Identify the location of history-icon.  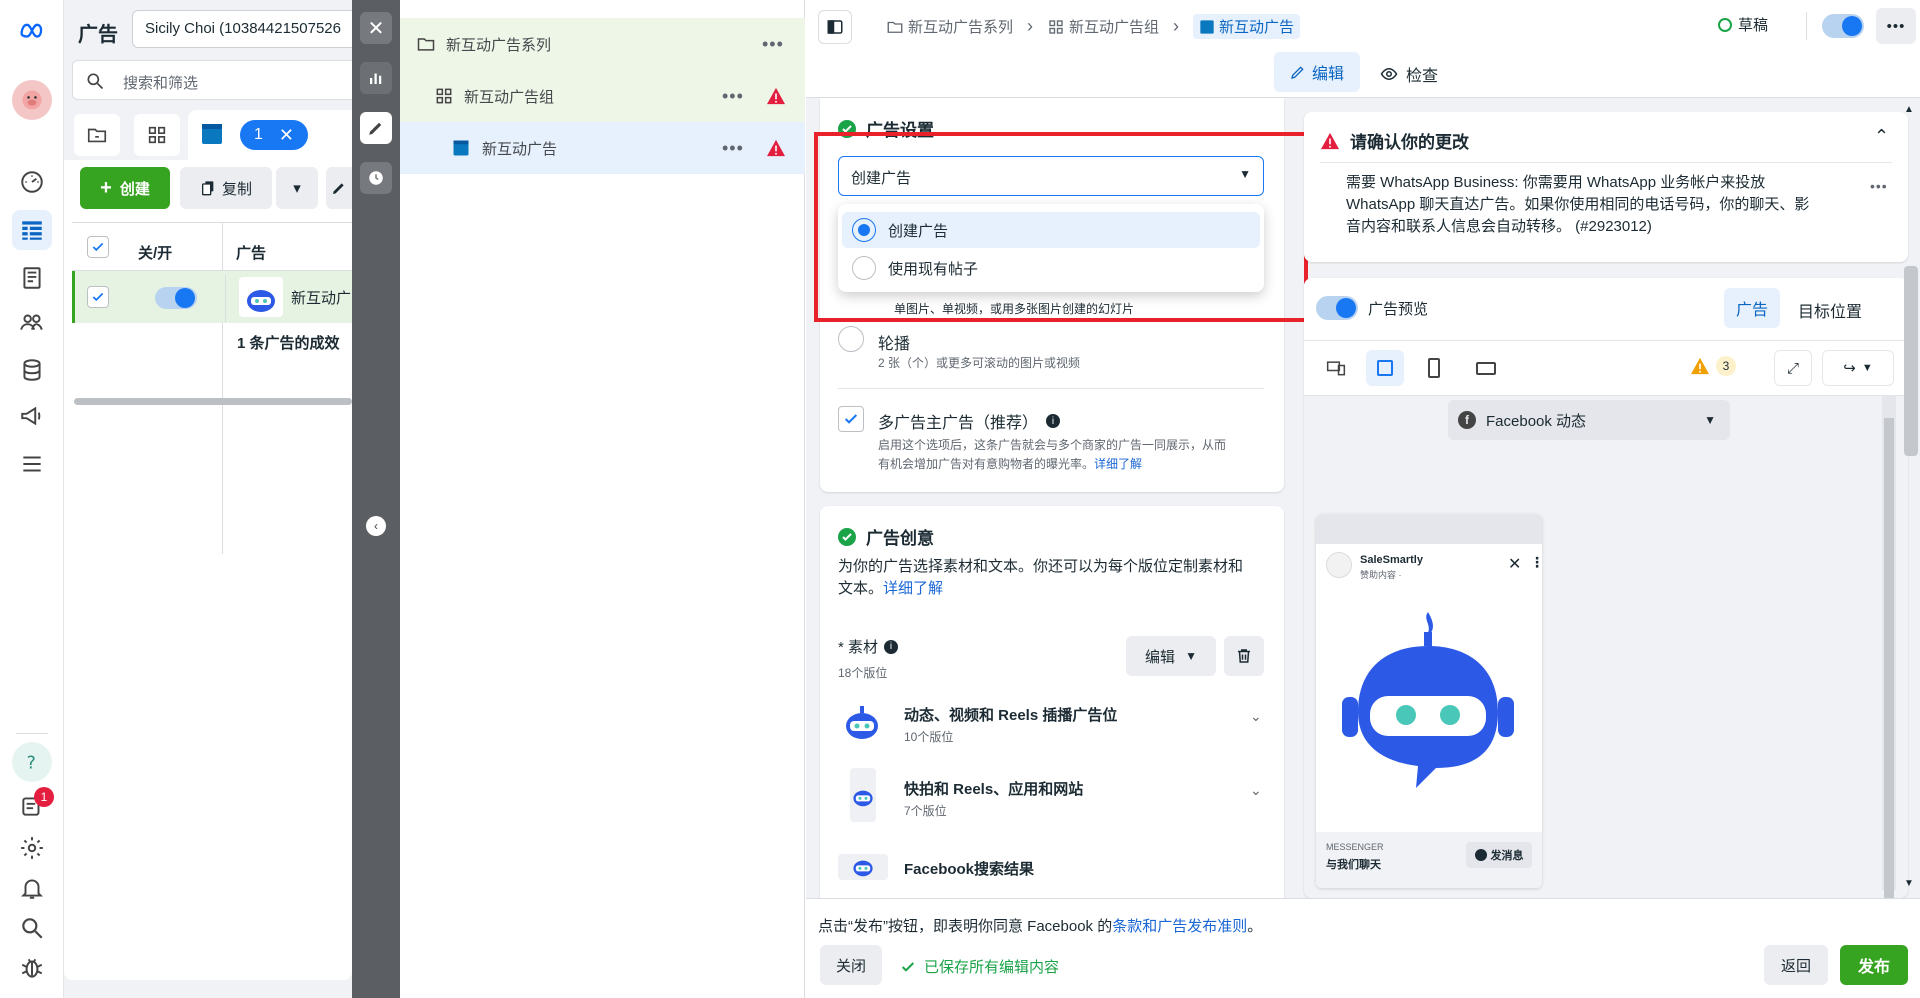
(376, 178).